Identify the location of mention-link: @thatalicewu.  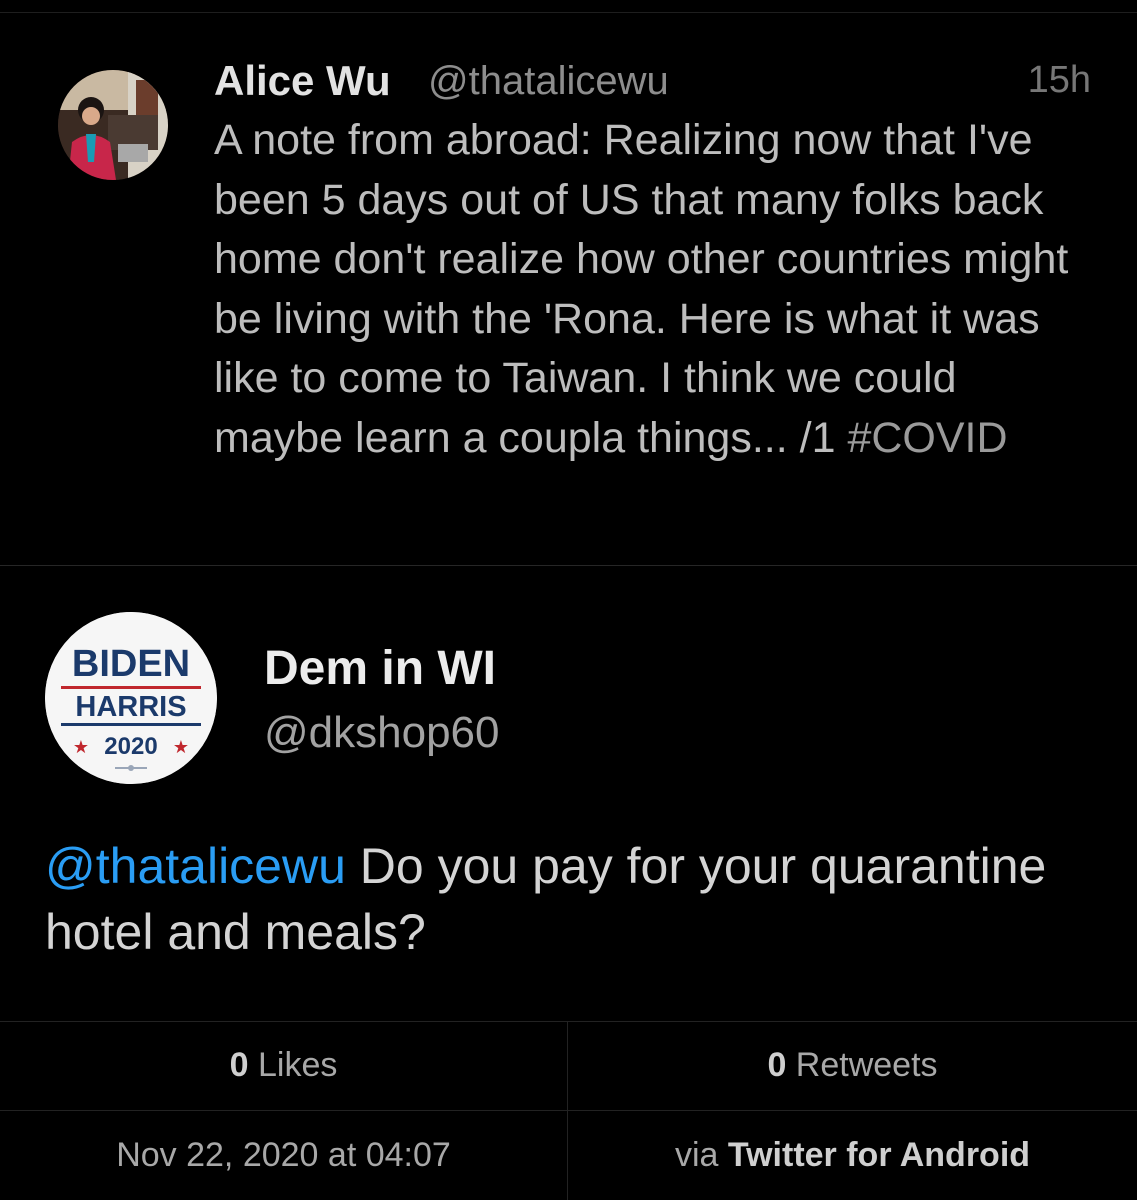
(195, 866).